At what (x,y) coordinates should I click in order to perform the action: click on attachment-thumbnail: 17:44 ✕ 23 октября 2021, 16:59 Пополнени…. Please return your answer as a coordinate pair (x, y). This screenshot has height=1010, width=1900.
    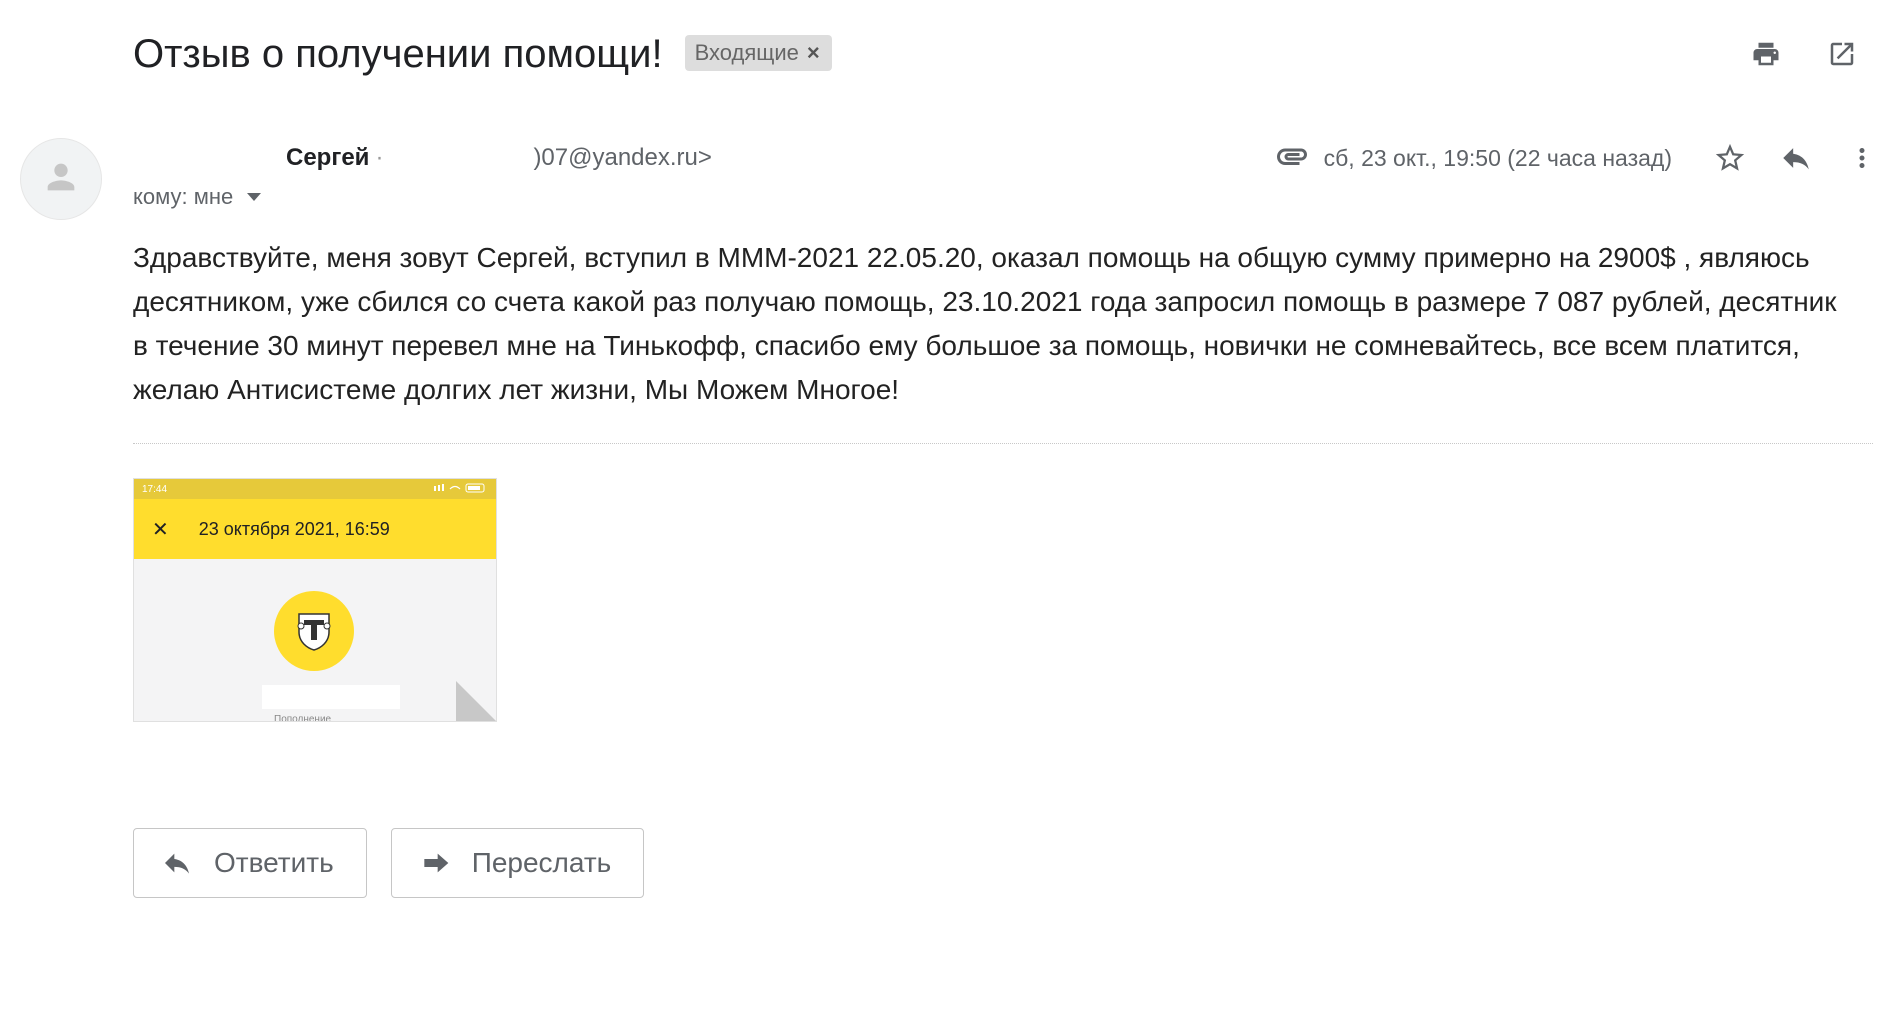
    Looking at the image, I should click on (315, 600).